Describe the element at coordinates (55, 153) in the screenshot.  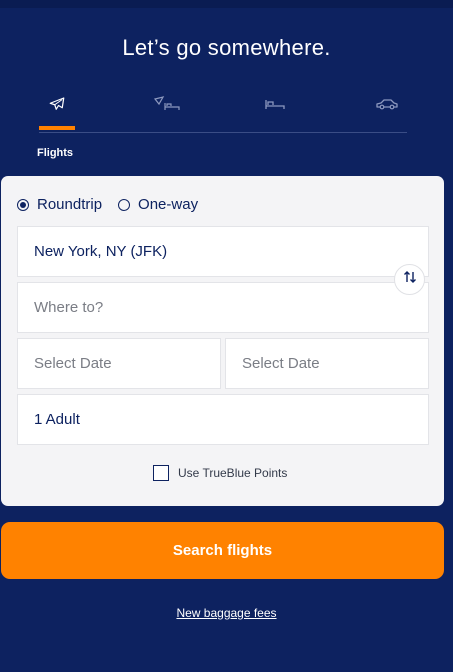
I see `active-tab-label: Flights` at that location.